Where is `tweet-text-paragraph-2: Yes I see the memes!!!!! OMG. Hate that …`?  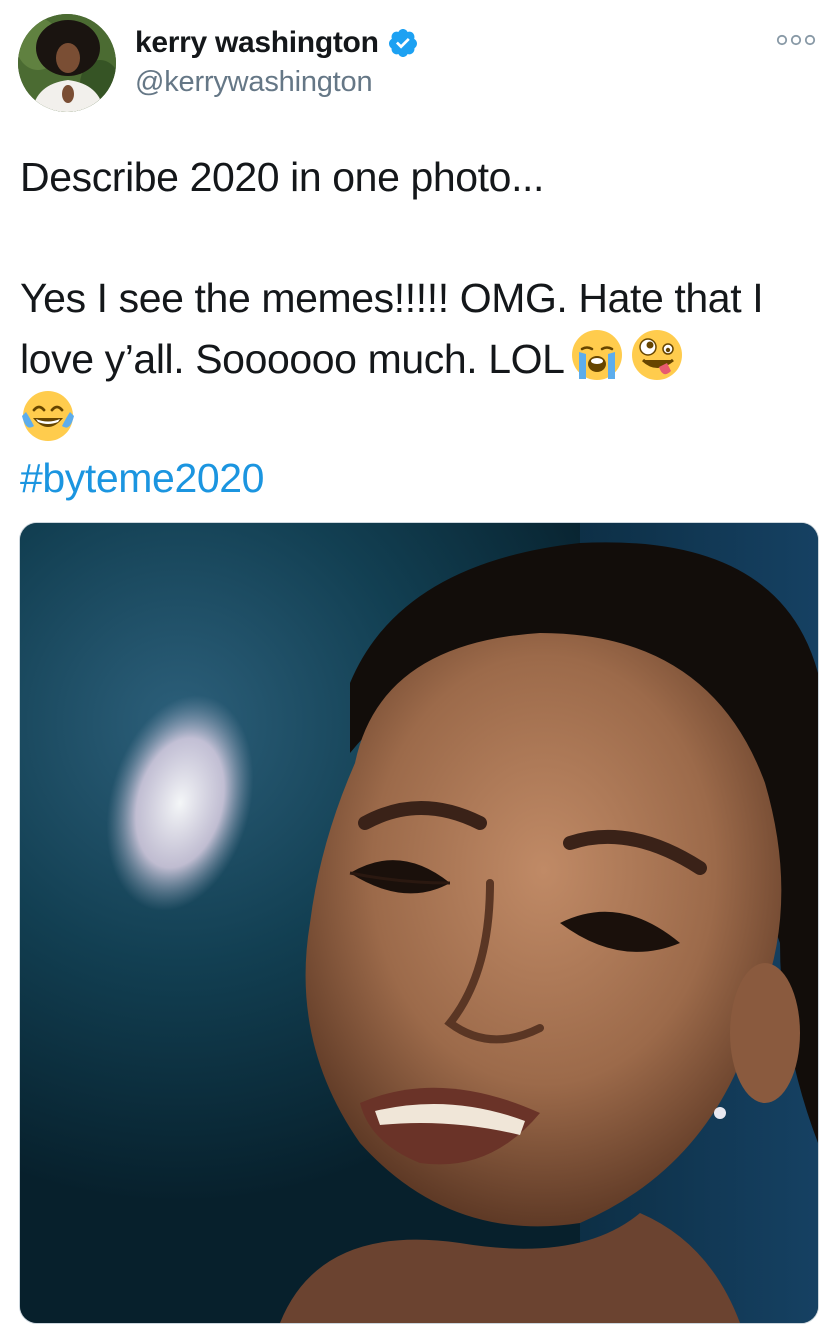
tweet-text-paragraph-2: Yes I see the memes!!!!! OMG. Hate that … is located at coordinates (420, 359).